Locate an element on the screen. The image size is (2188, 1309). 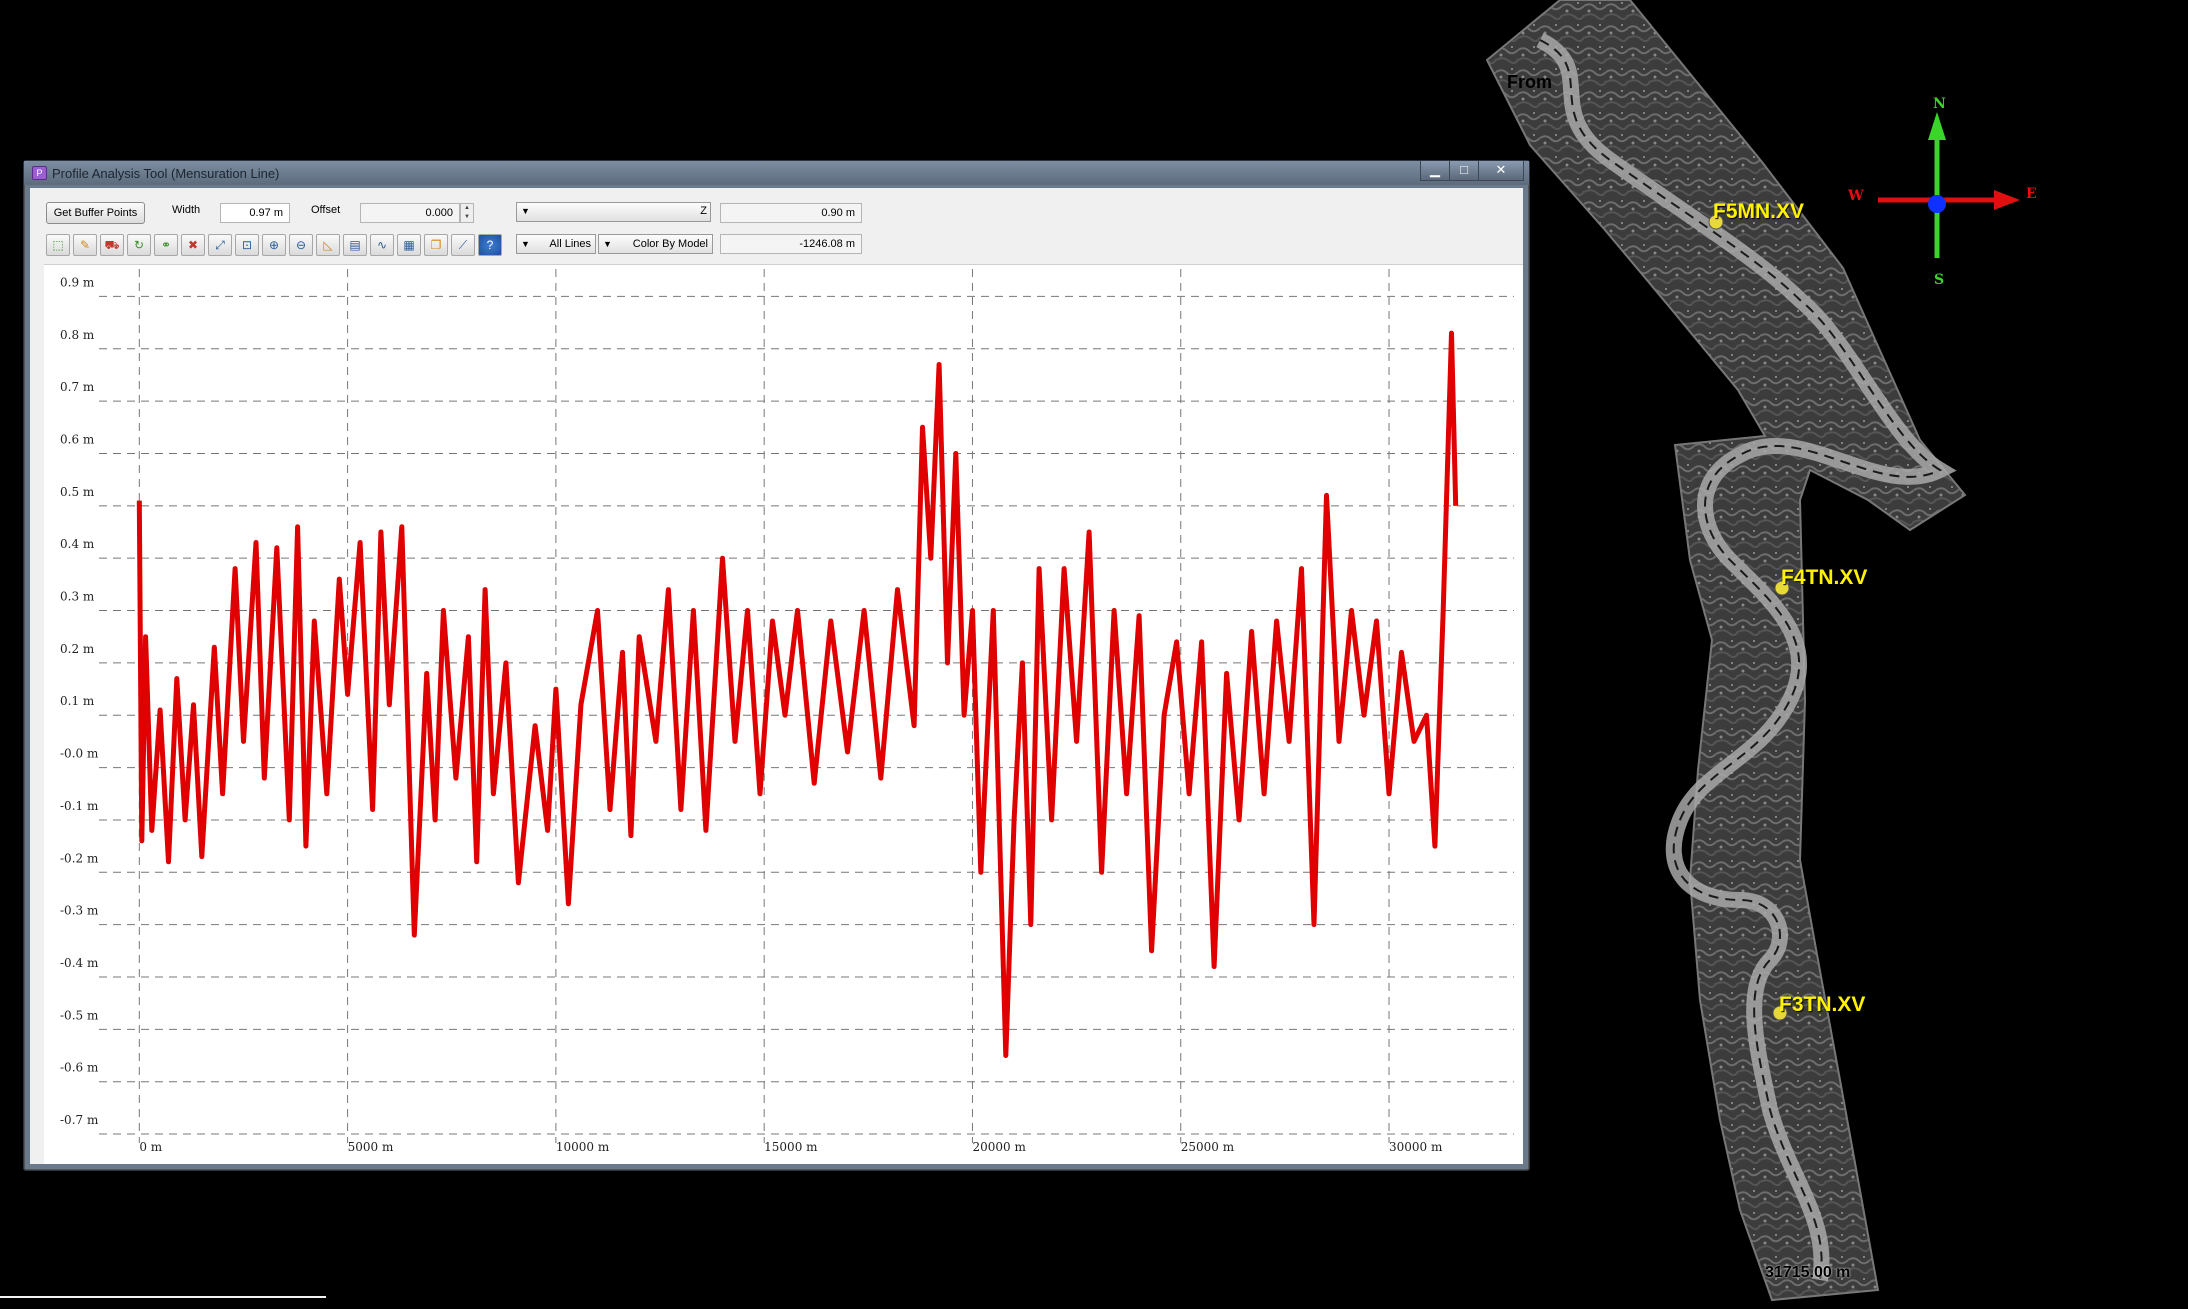
export-icon: ▤ is located at coordinates (355, 245).